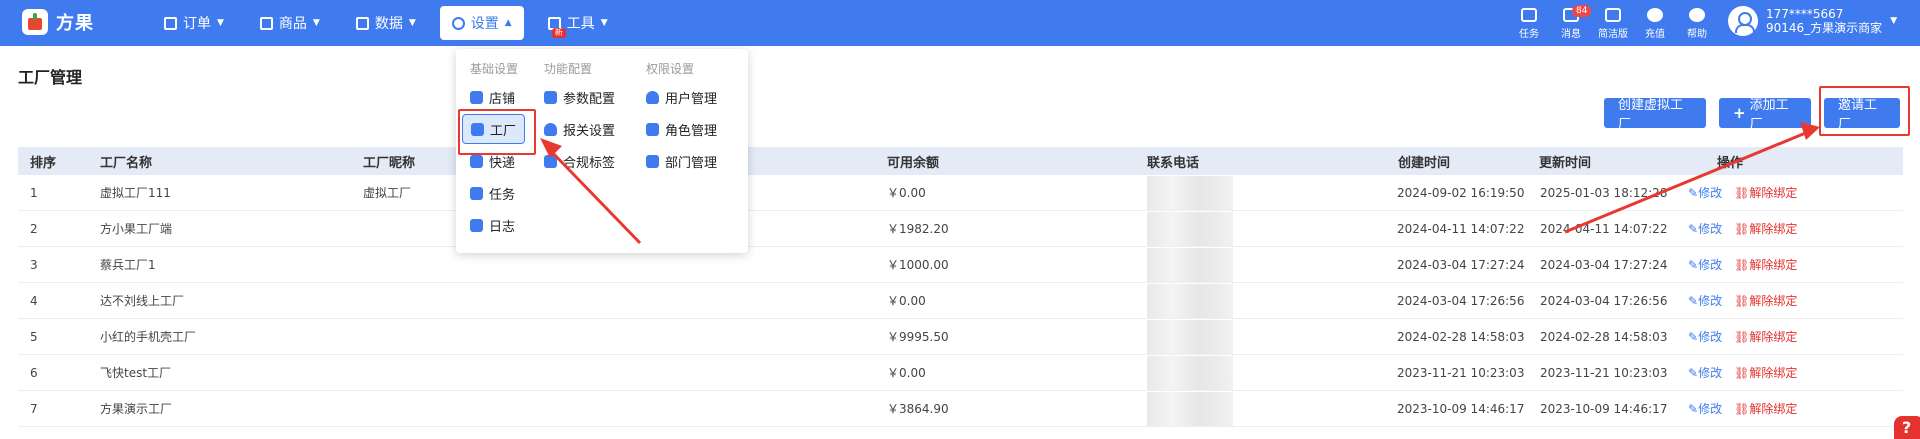 Image resolution: width=1920 pixels, height=439 pixels. Describe the element at coordinates (197, 24) in the screenshot. I see `nav-label: 订单` at that location.